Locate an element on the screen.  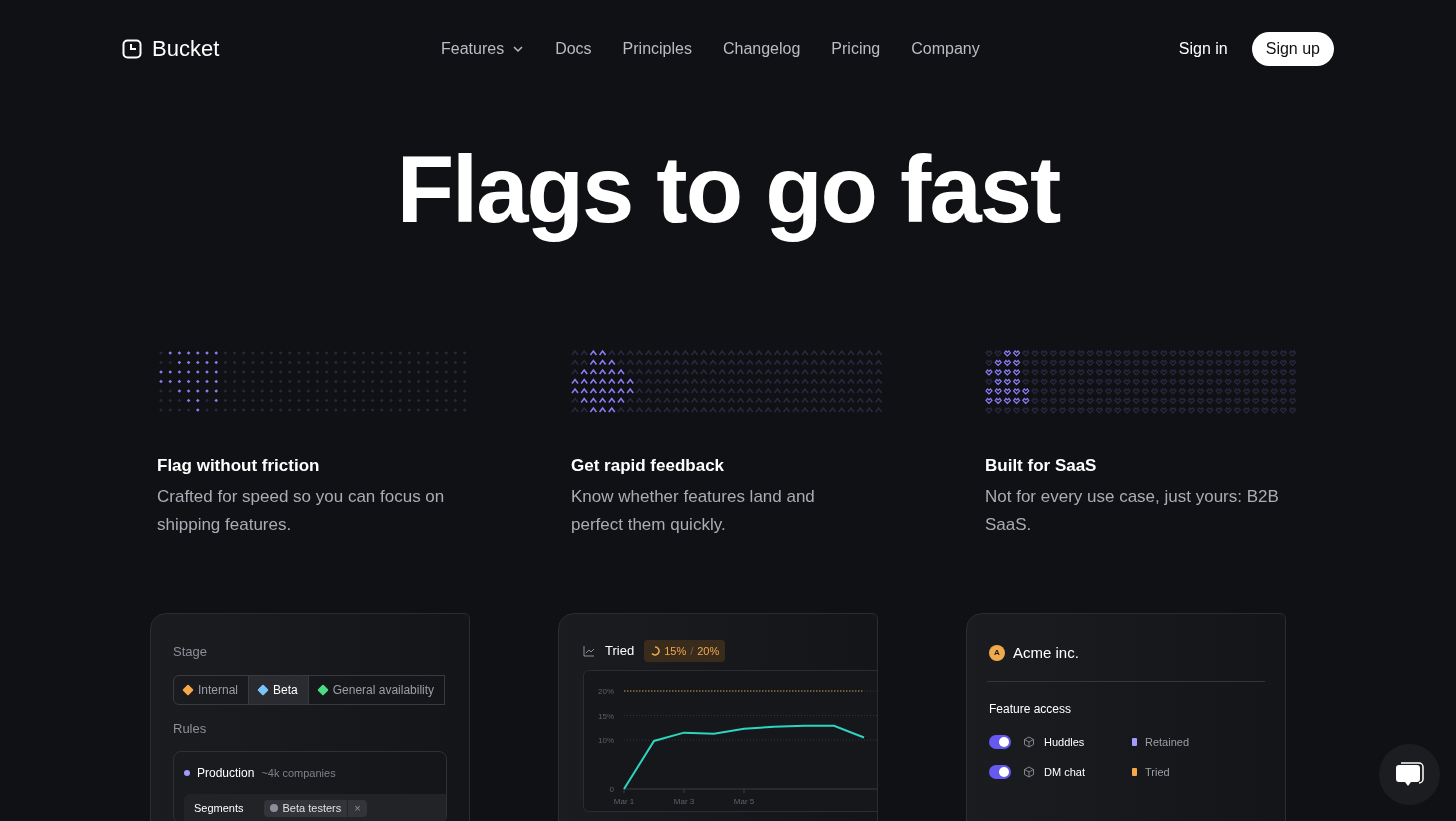
axis-label: 10% is located at coordinates (606, 740).